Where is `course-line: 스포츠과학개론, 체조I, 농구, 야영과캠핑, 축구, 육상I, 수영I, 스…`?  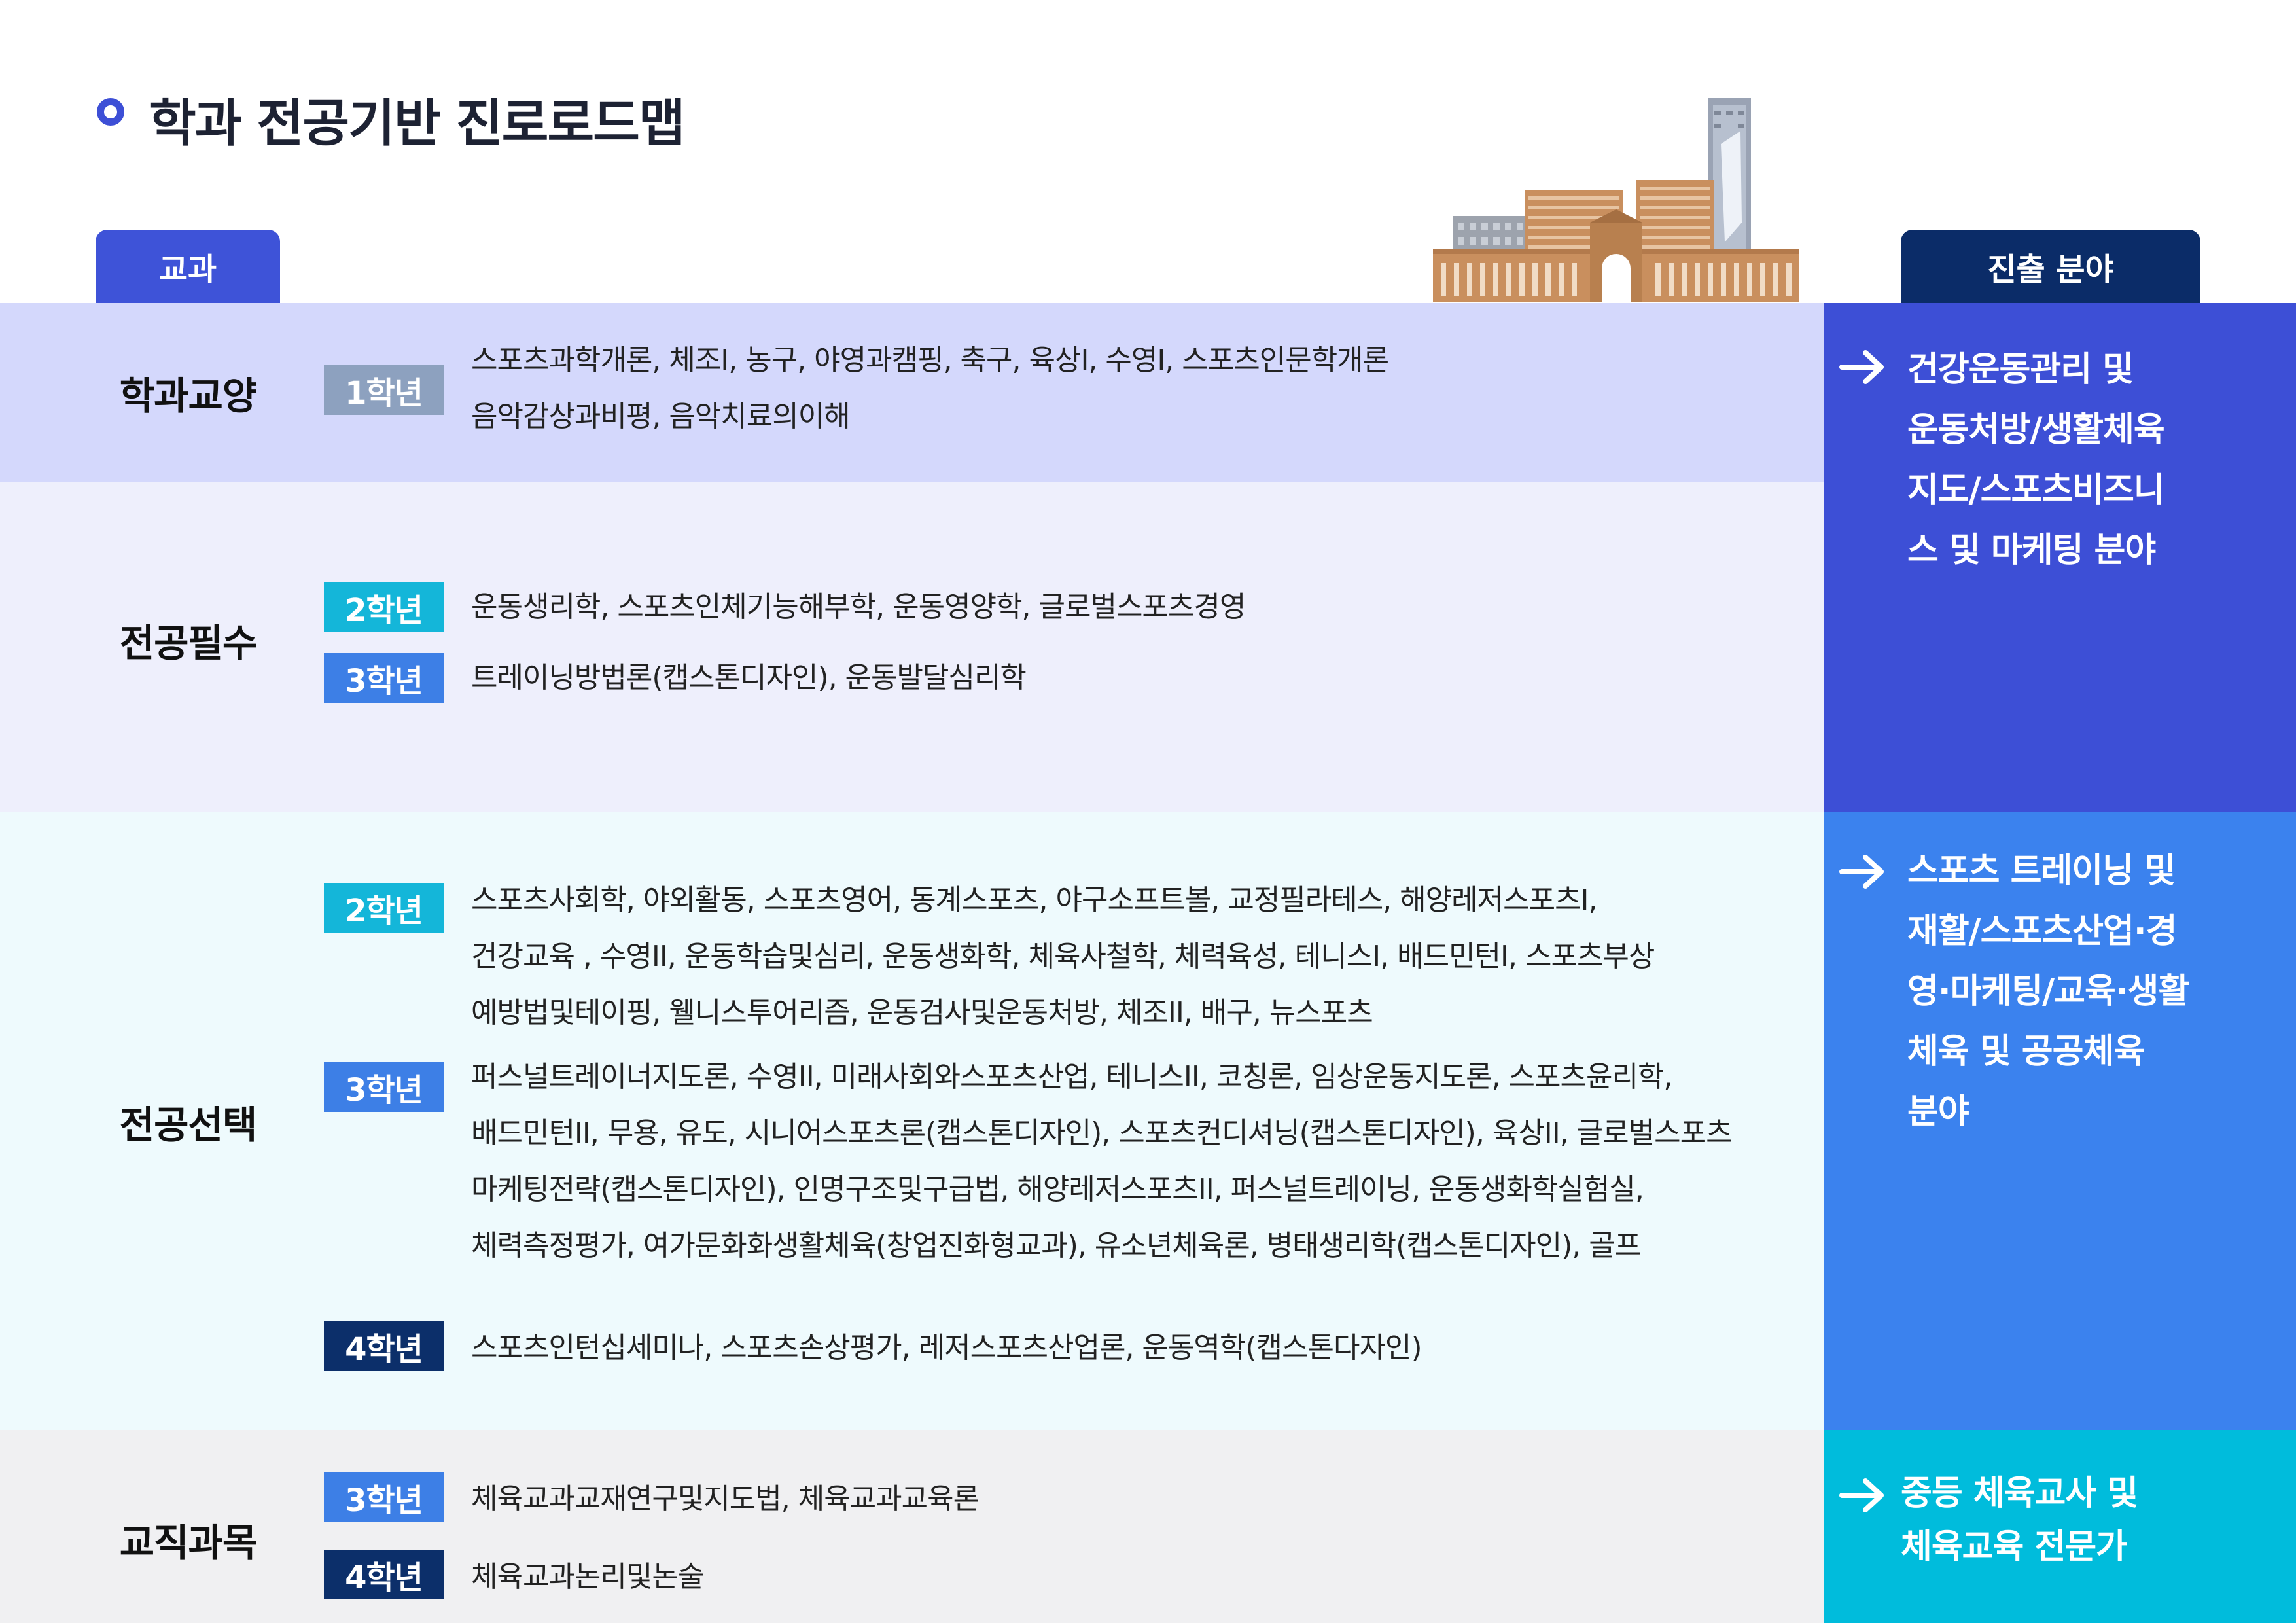 course-line: 스포츠과학개론, 체조I, 농구, 야영과캠핑, 축구, 육상I, 수영I, 스… is located at coordinates (930, 361).